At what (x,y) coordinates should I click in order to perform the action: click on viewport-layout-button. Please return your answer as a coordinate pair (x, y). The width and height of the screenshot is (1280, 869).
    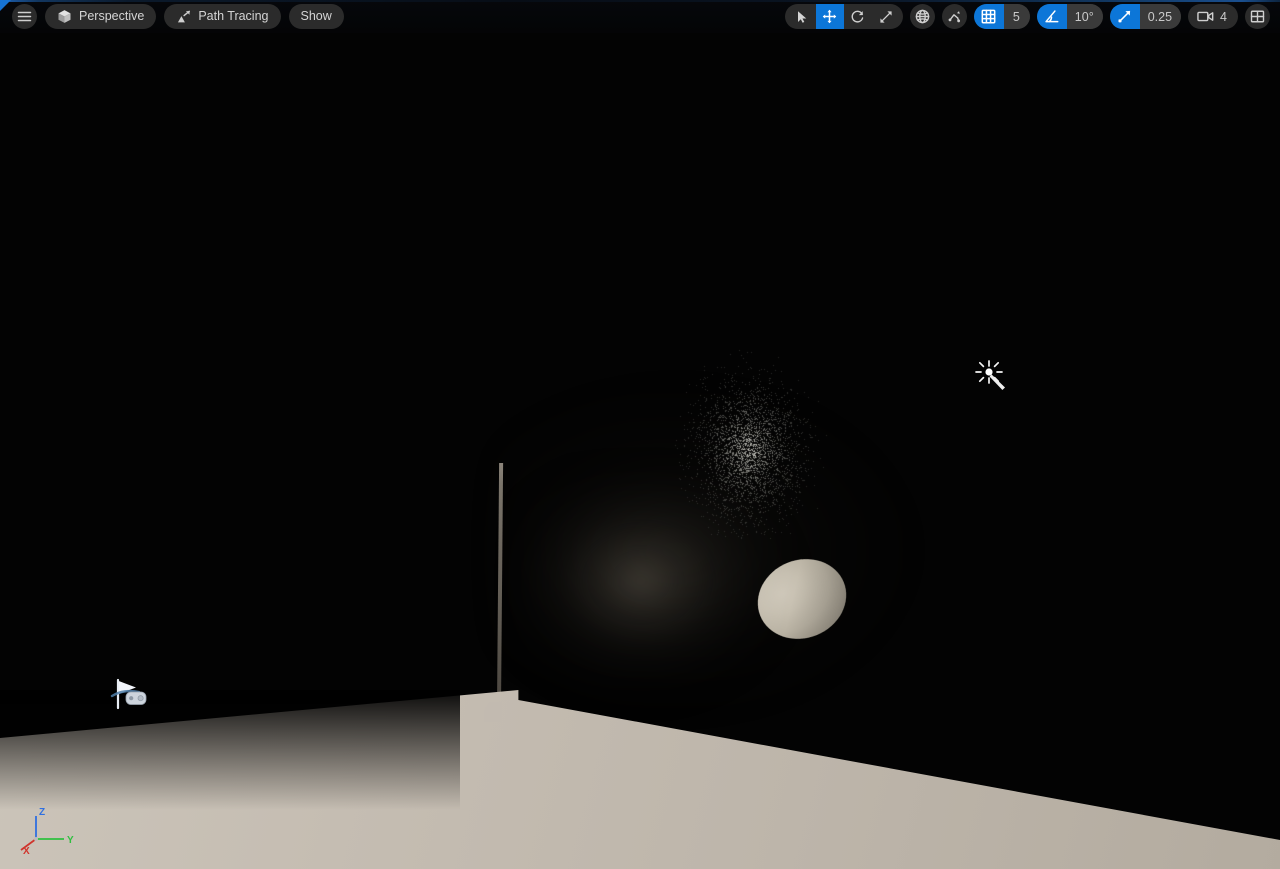
    Looking at the image, I should click on (1257, 16).